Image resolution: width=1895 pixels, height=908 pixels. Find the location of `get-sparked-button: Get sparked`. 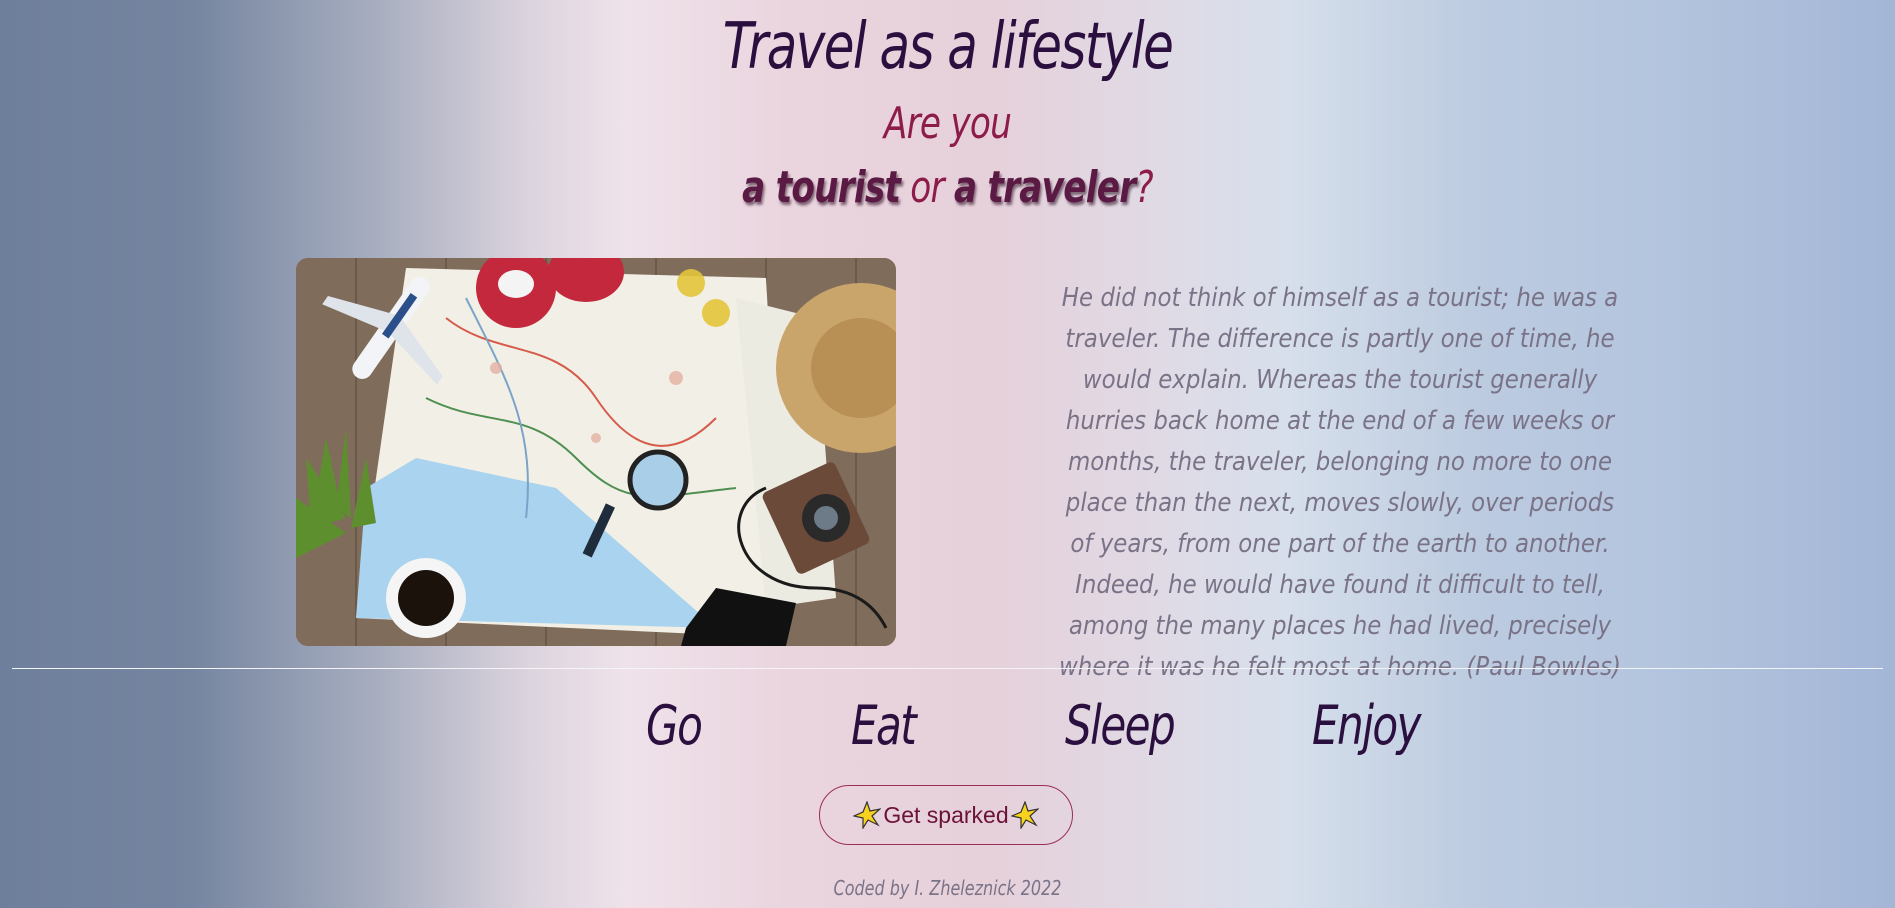

get-sparked-button: Get sparked is located at coordinates (946, 815).